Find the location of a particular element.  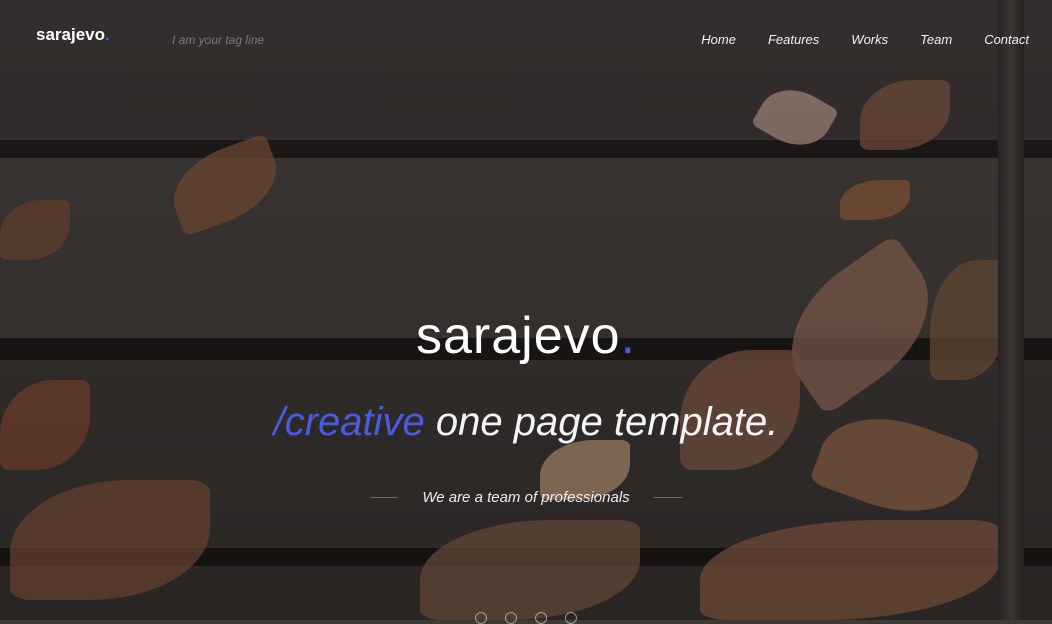

hero-tagline: We are a team of professionals is located at coordinates (526, 497).